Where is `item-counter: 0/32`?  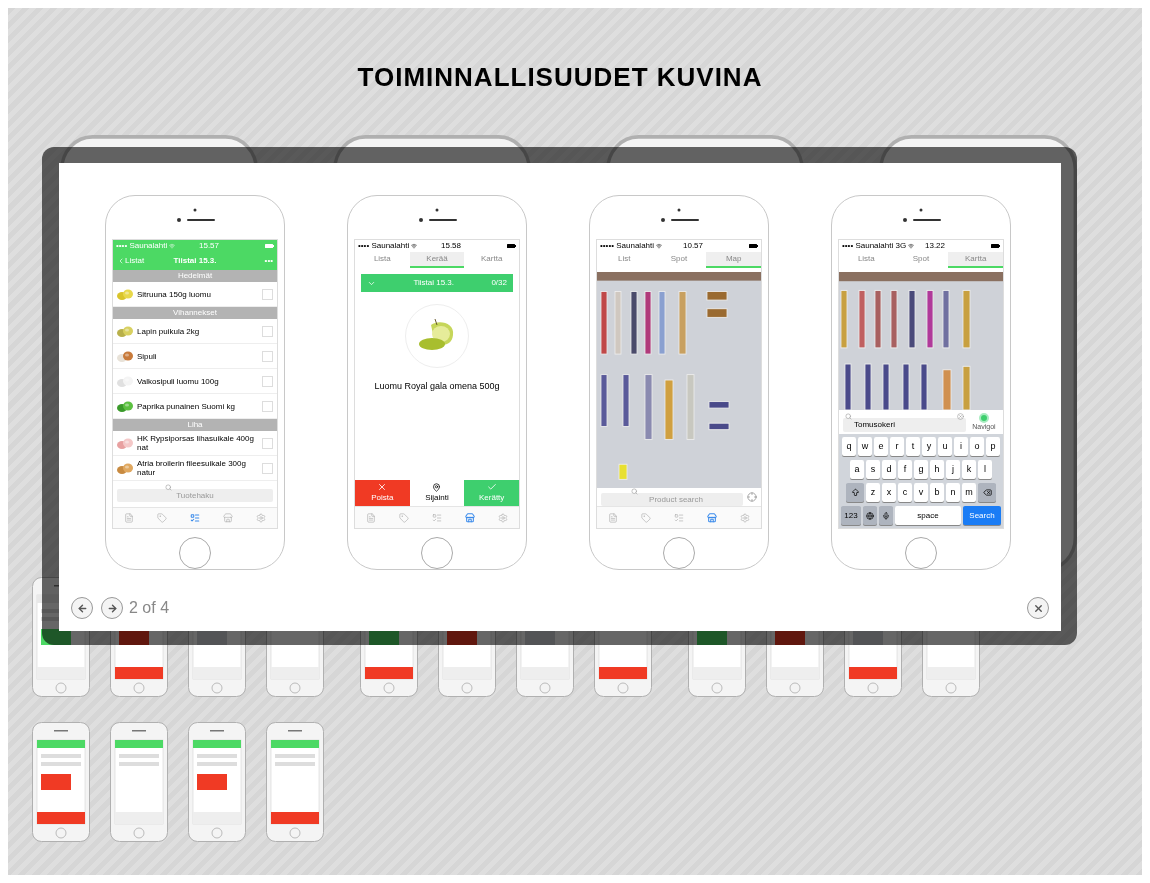 item-counter: 0/32 is located at coordinates (499, 283).